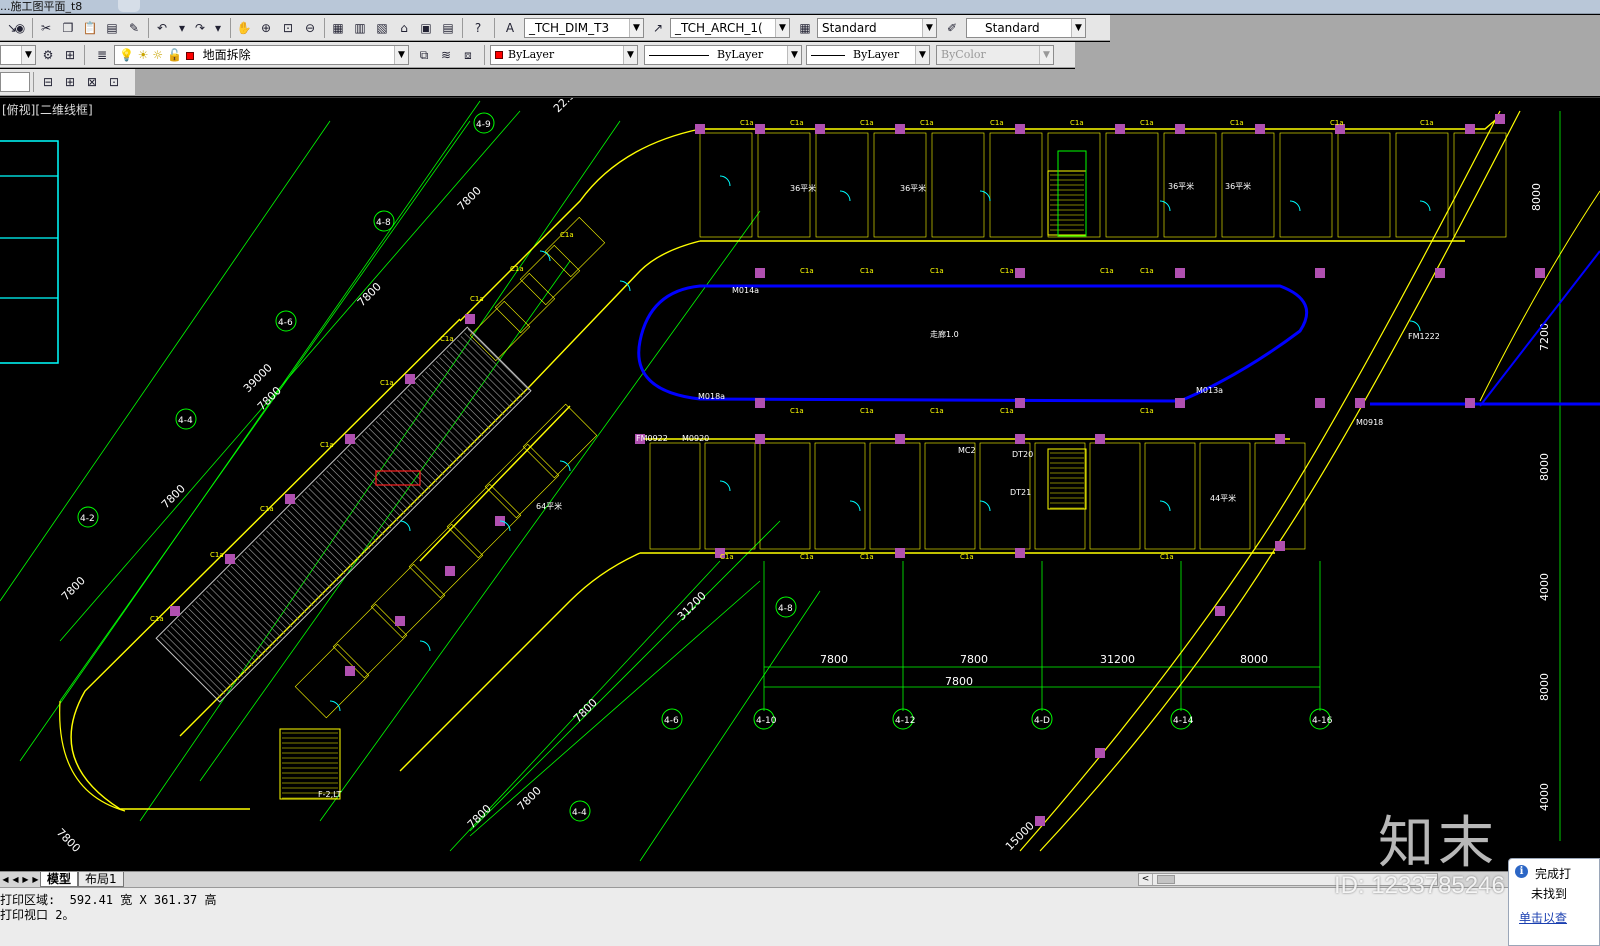 This screenshot has width=1600, height=946. What do you see at coordinates (182, 28) in the screenshot?
I see `undo-dropdown-icon: ▾` at bounding box center [182, 28].